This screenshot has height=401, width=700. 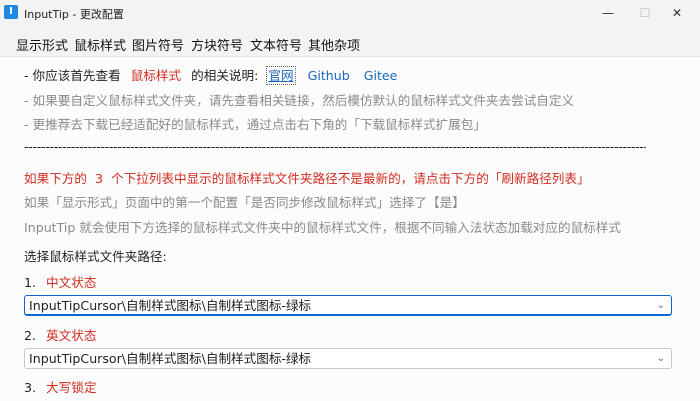 What do you see at coordinates (71, 282) in the screenshot?
I see `chinese-state-label: 中文状态` at bounding box center [71, 282].